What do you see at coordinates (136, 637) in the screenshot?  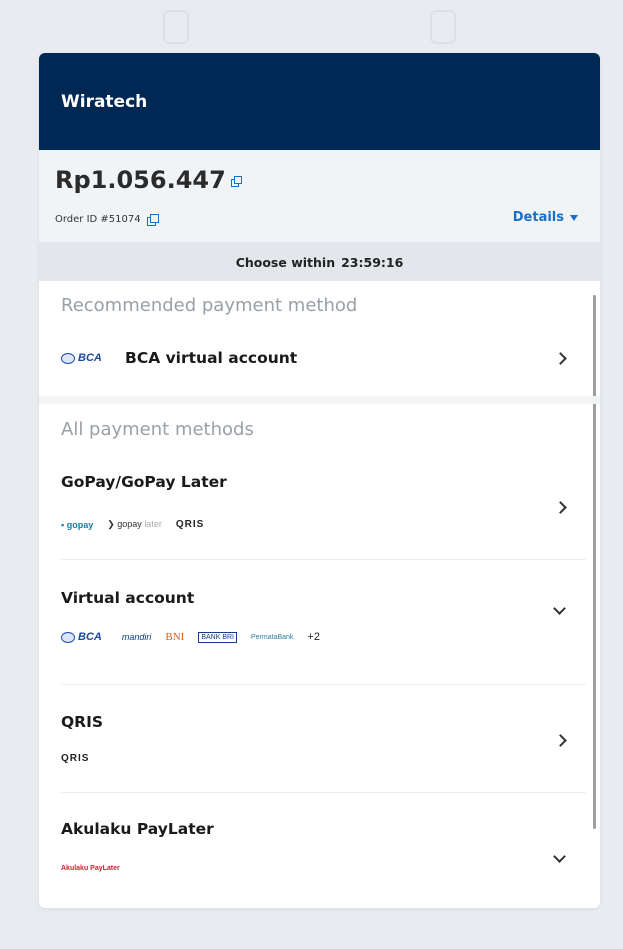 I see `mandiri-logo: mandiri` at bounding box center [136, 637].